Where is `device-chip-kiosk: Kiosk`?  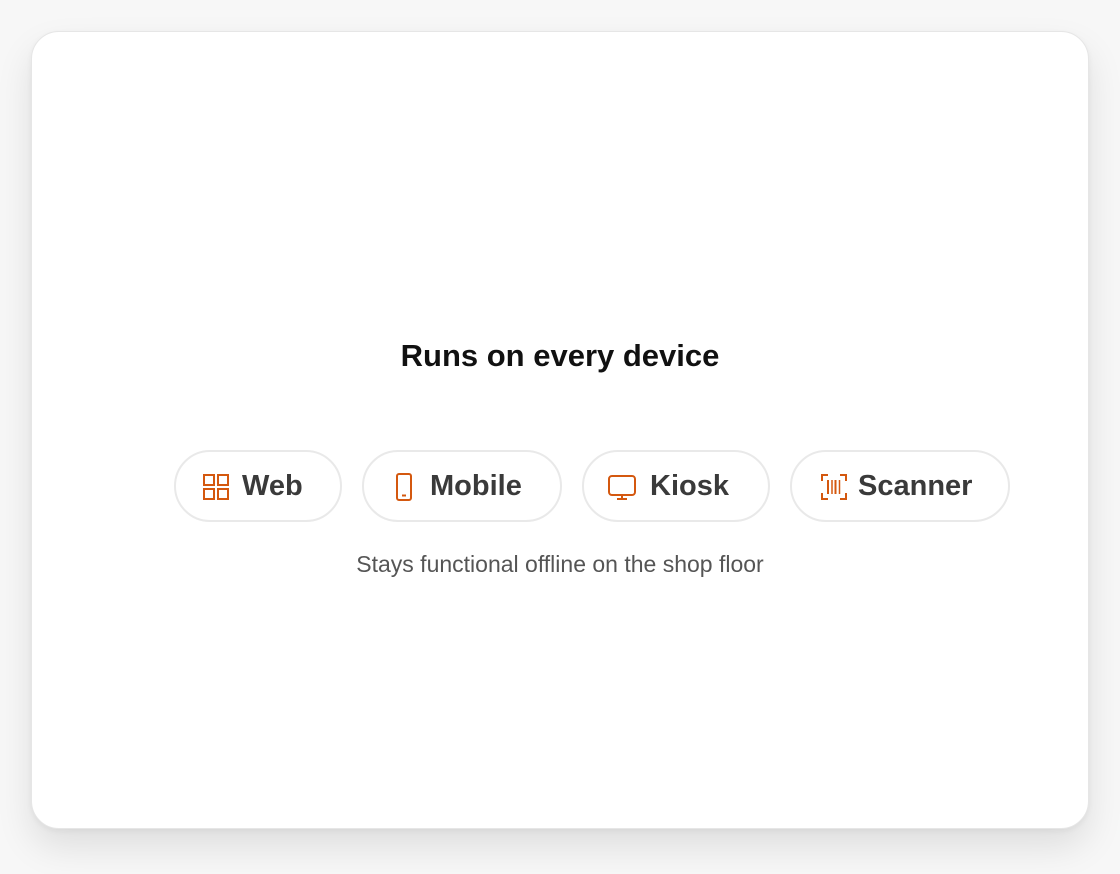
device-chip-kiosk: Kiosk is located at coordinates (676, 486).